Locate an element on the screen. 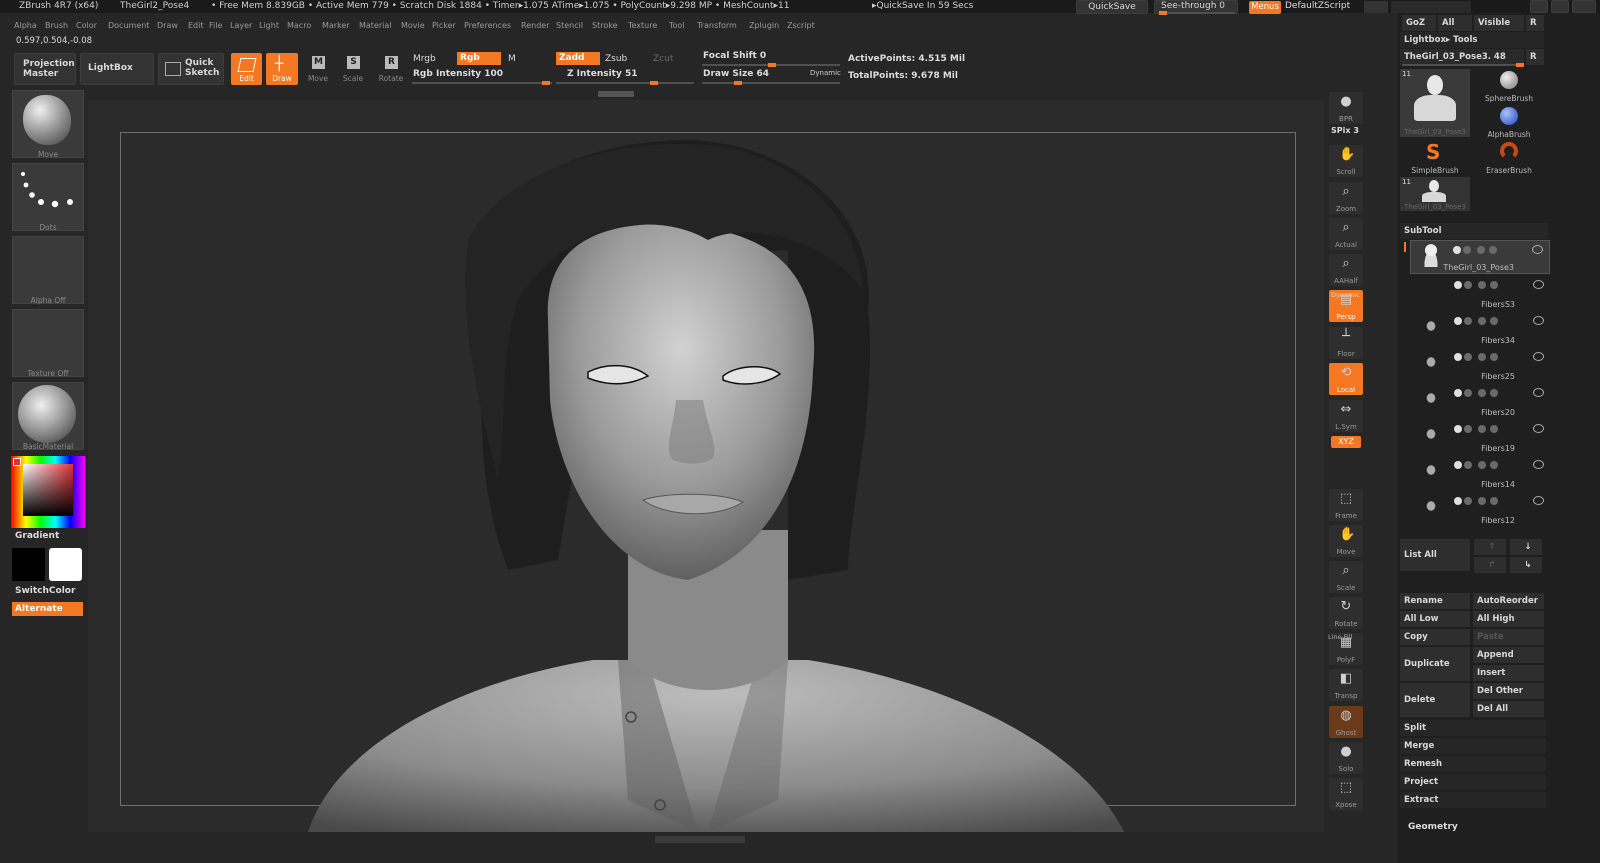 This screenshot has width=1600, height=863. tool-thumb-spherebrush: SphereBrush is located at coordinates (1509, 86).